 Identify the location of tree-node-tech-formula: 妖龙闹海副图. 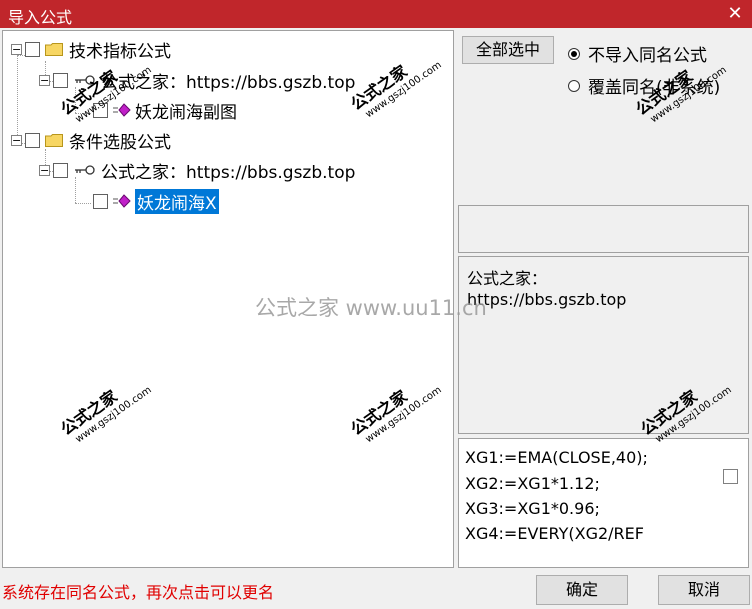
(165, 110).